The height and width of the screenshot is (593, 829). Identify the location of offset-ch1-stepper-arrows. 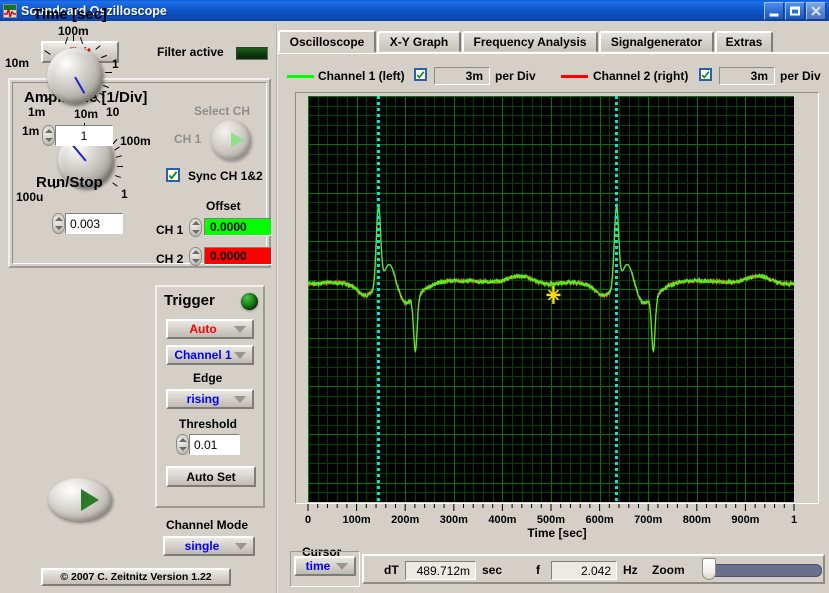
(195, 227).